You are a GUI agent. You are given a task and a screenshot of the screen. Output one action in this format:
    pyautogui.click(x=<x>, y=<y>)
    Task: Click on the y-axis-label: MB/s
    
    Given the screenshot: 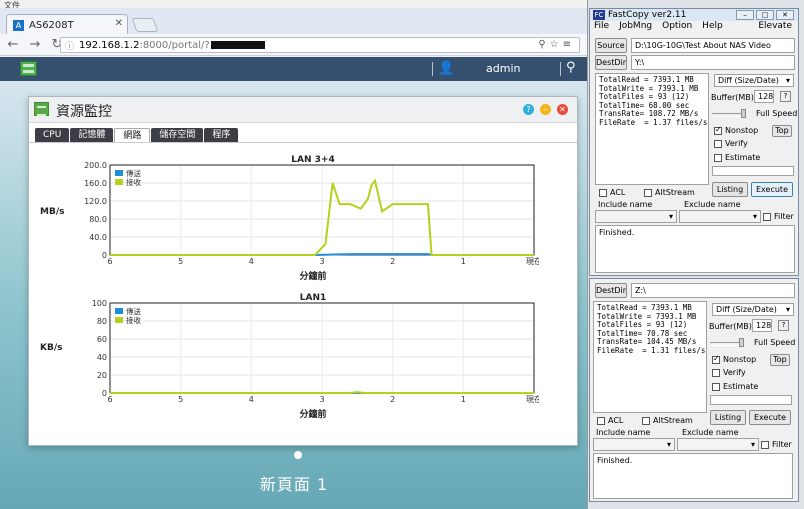 What is the action you would take?
    pyautogui.click(x=52, y=212)
    